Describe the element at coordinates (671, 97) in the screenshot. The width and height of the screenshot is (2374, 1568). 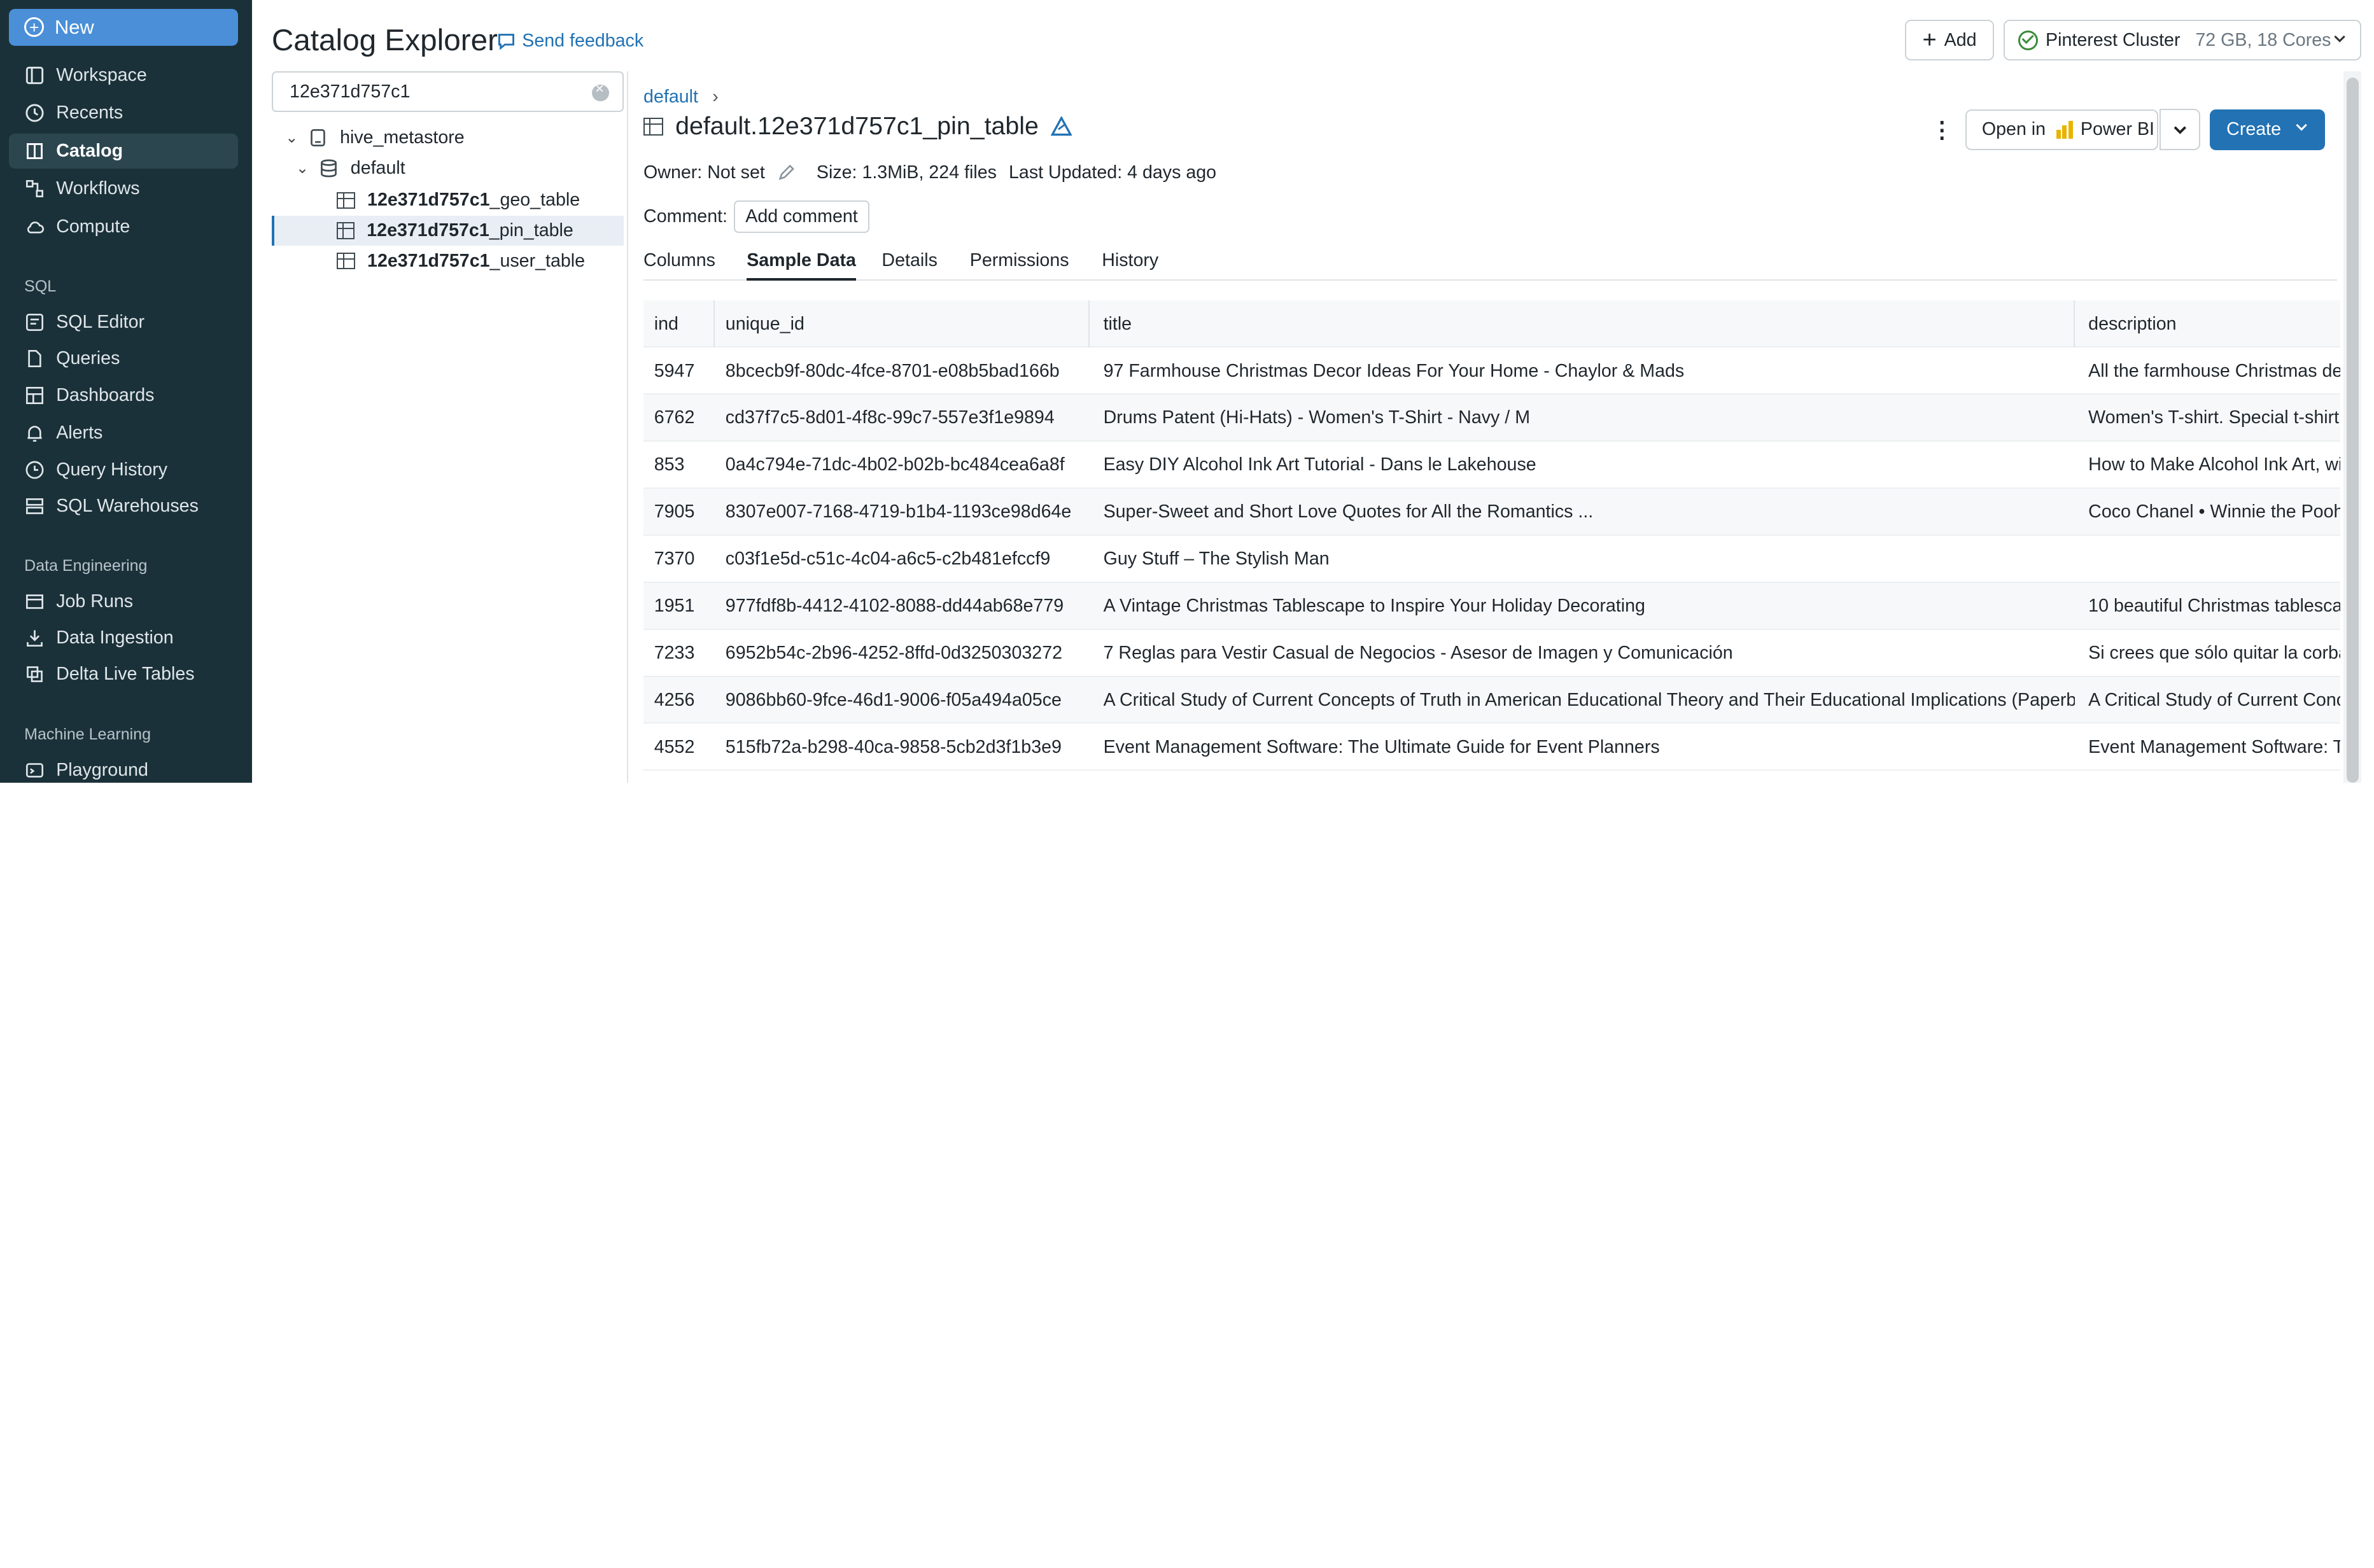
I see `breadcrumb-default: default` at that location.